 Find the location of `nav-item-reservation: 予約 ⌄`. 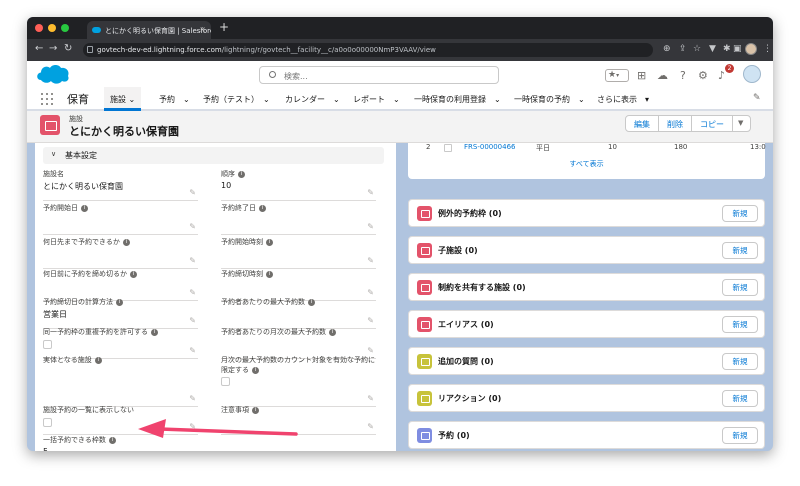

nav-item-reservation: 予約 ⌄ is located at coordinates (174, 99).